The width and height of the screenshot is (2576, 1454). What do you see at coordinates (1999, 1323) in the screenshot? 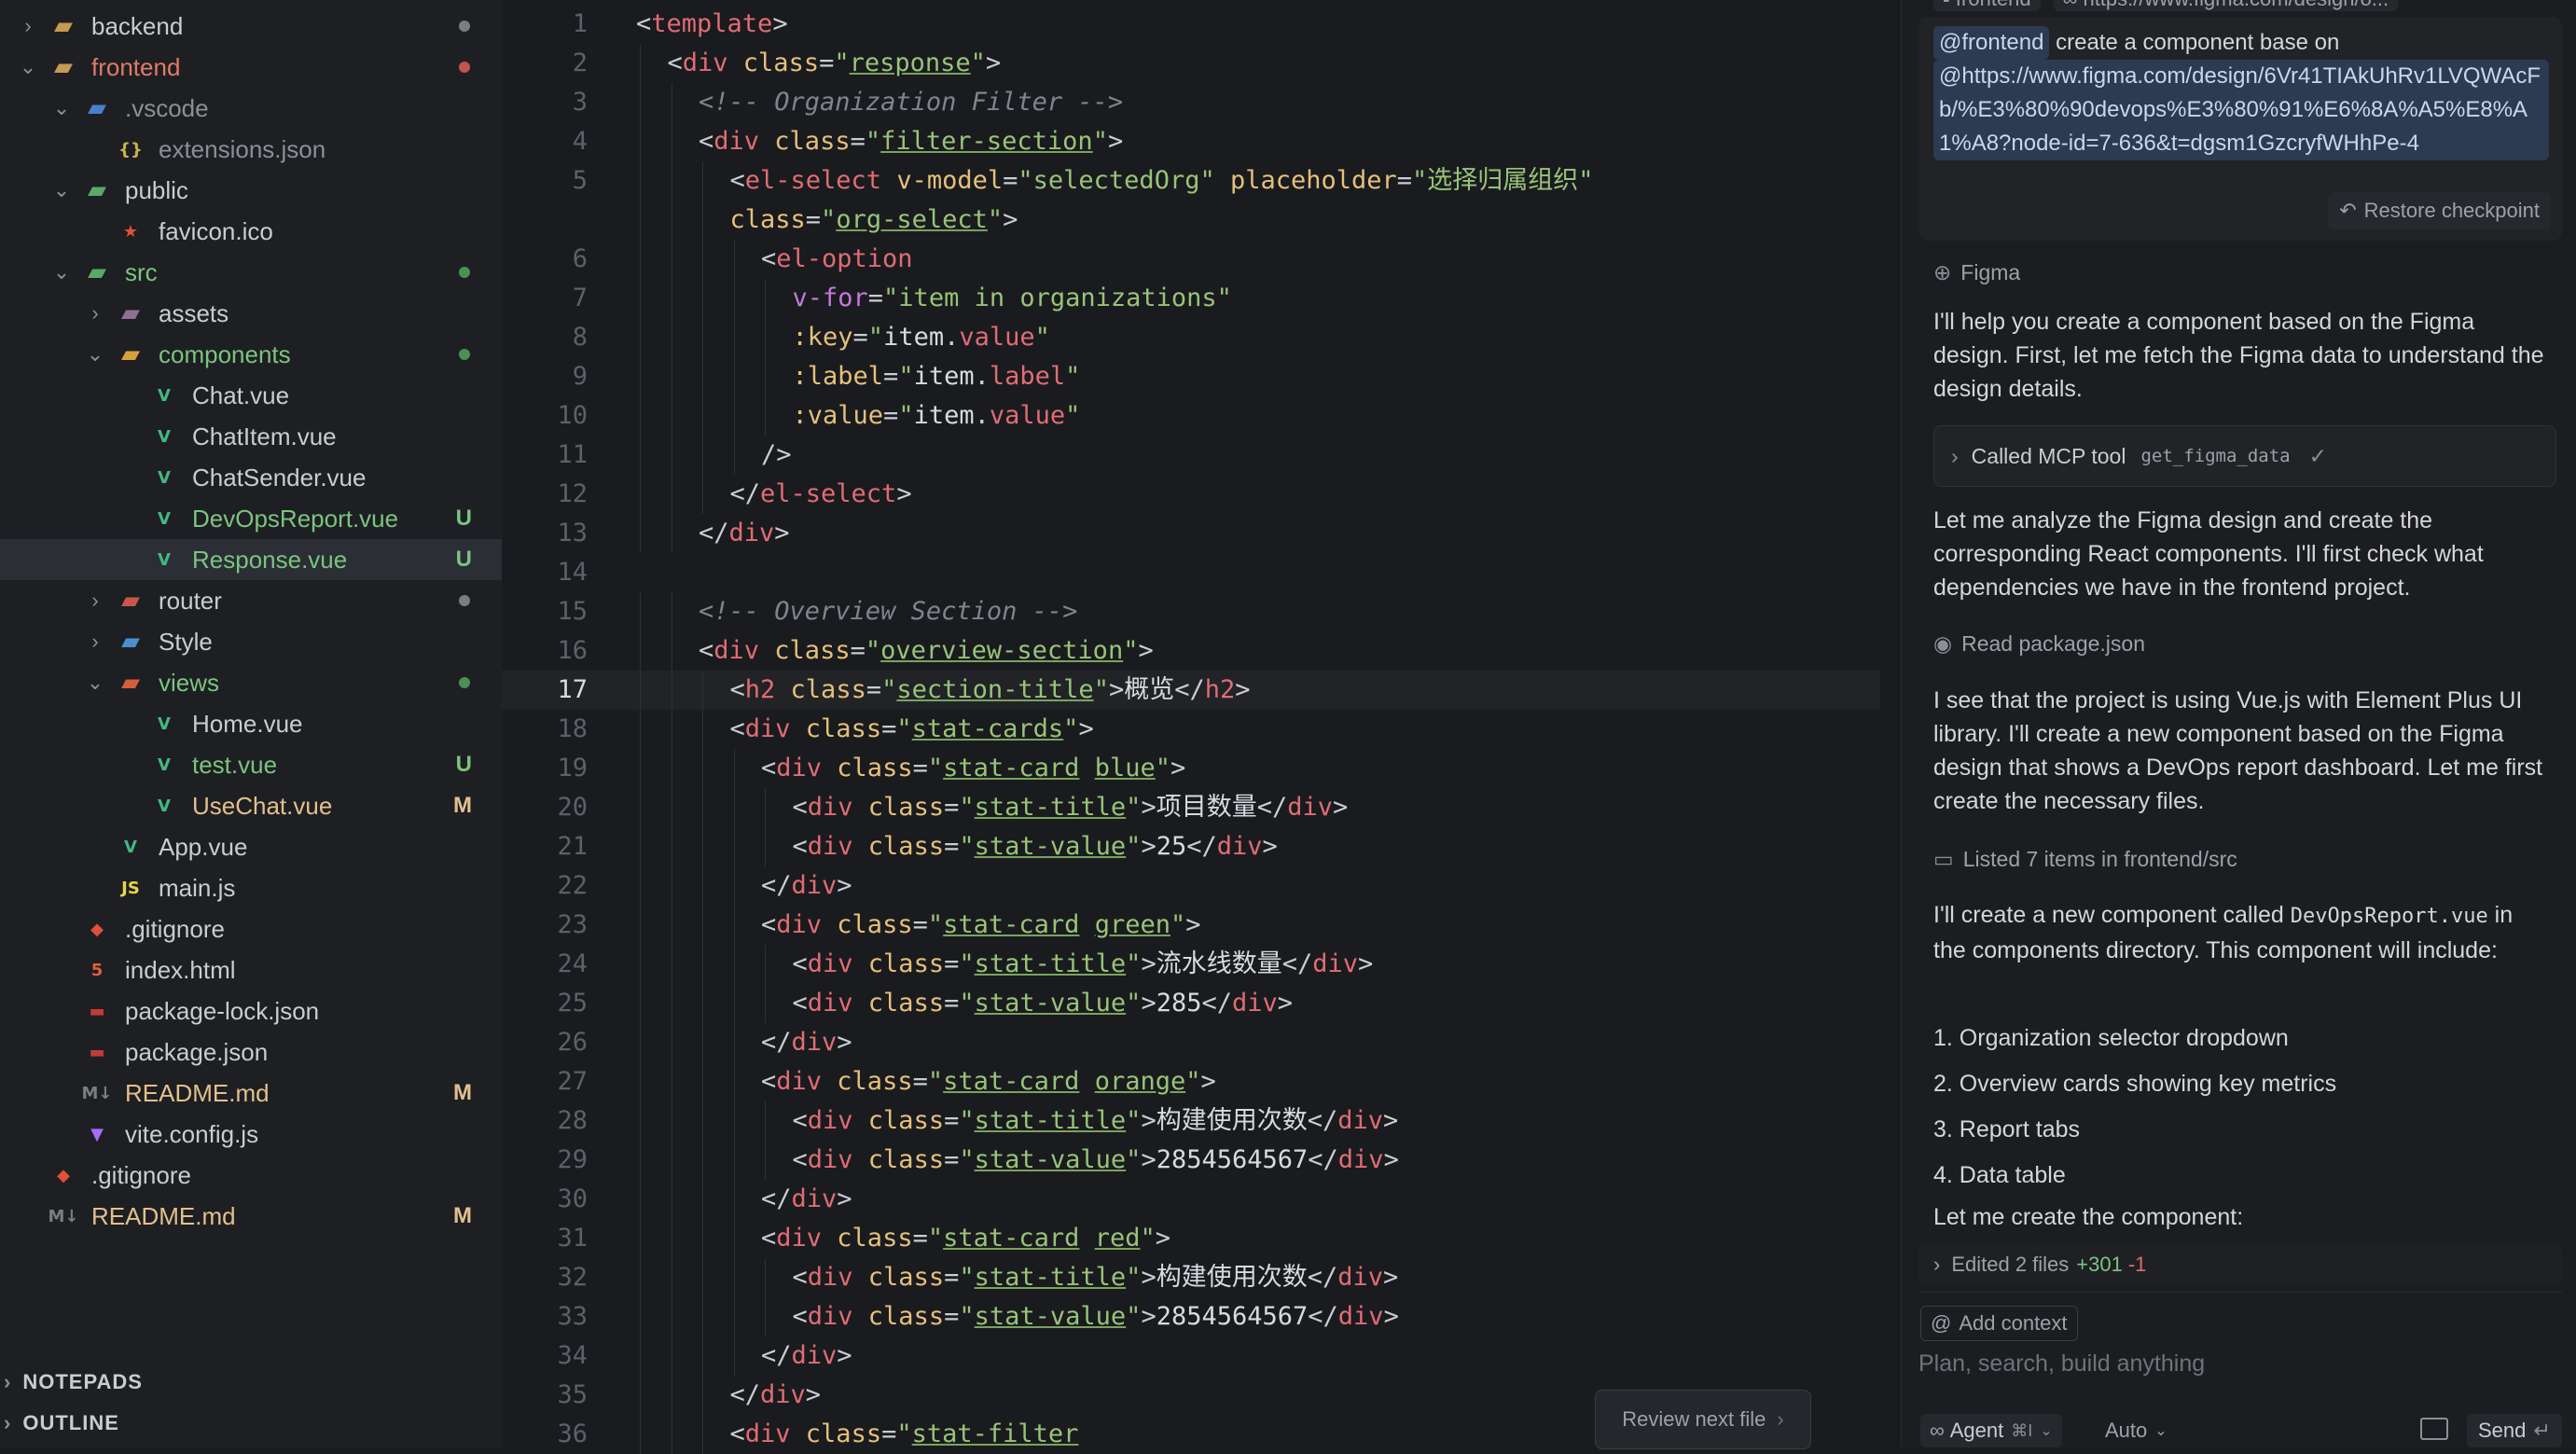
I see `add-context-button: @ Add context` at bounding box center [1999, 1323].